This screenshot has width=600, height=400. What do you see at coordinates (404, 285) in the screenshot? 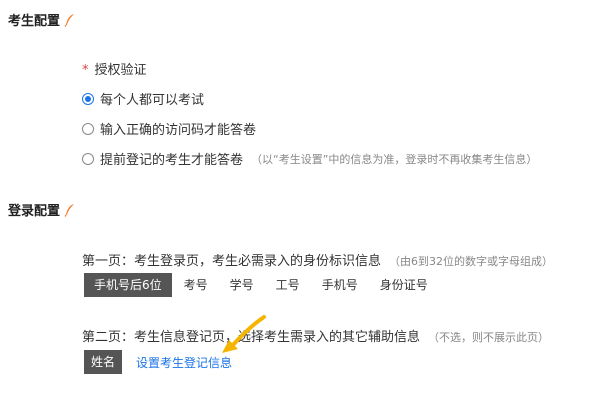
I see `option-id-card: 身份证号` at bounding box center [404, 285].